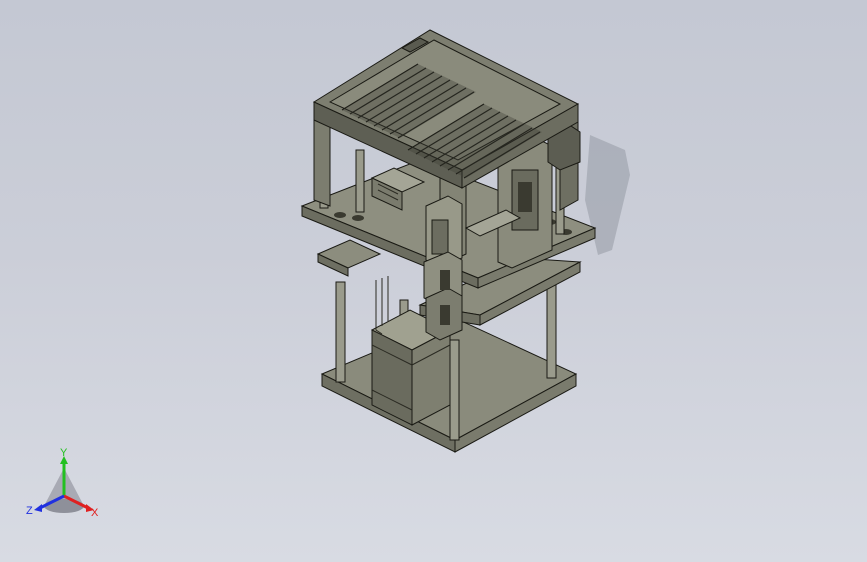  What do you see at coordinates (29, 511) in the screenshot?
I see `z-axis-label: Z` at bounding box center [29, 511].